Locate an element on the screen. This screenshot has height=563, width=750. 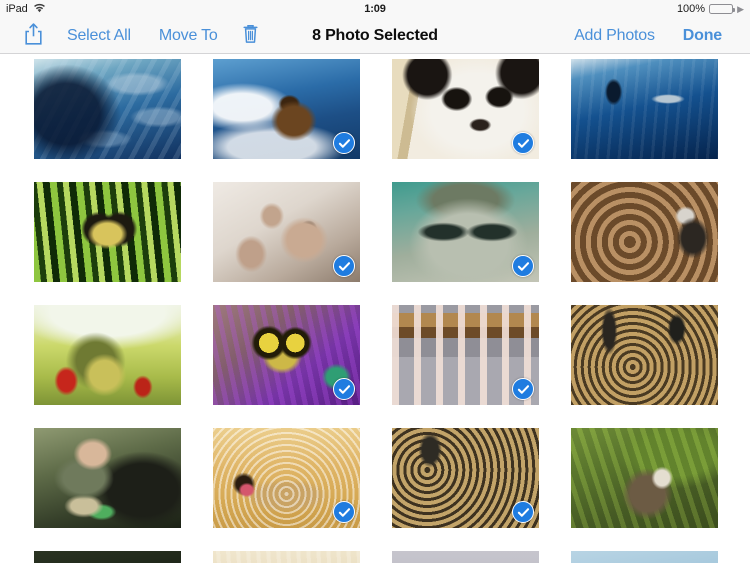
select-all-button: Select All is located at coordinates (99, 36).